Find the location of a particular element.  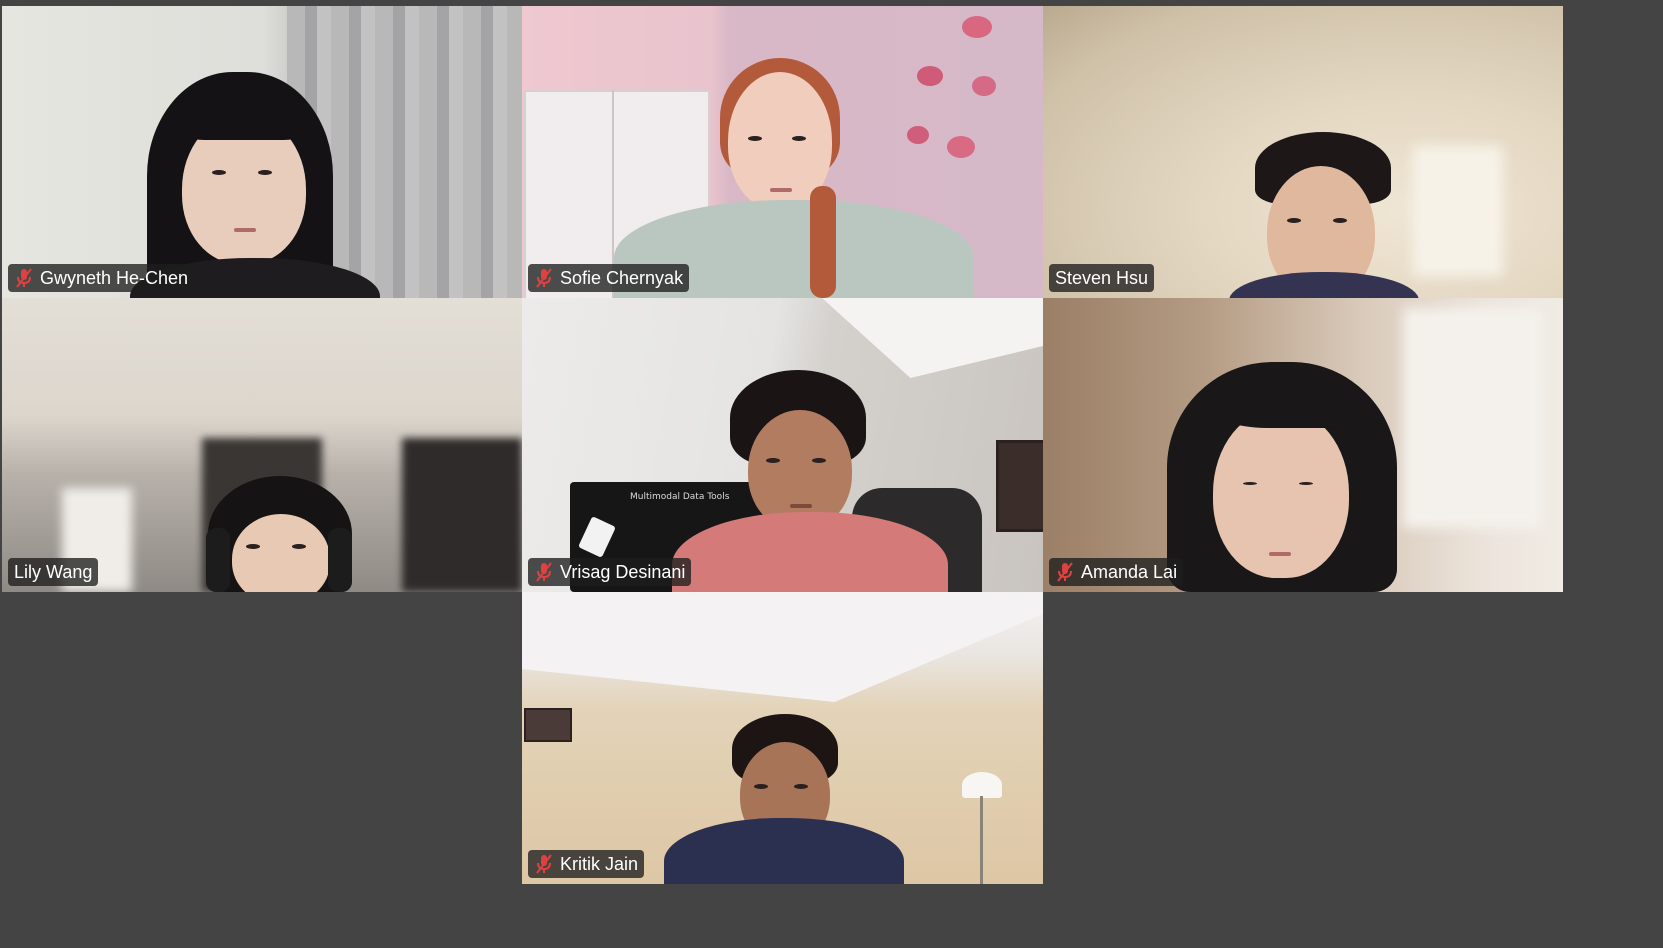

participant-name-tag: Lily Wang is located at coordinates (53, 572).